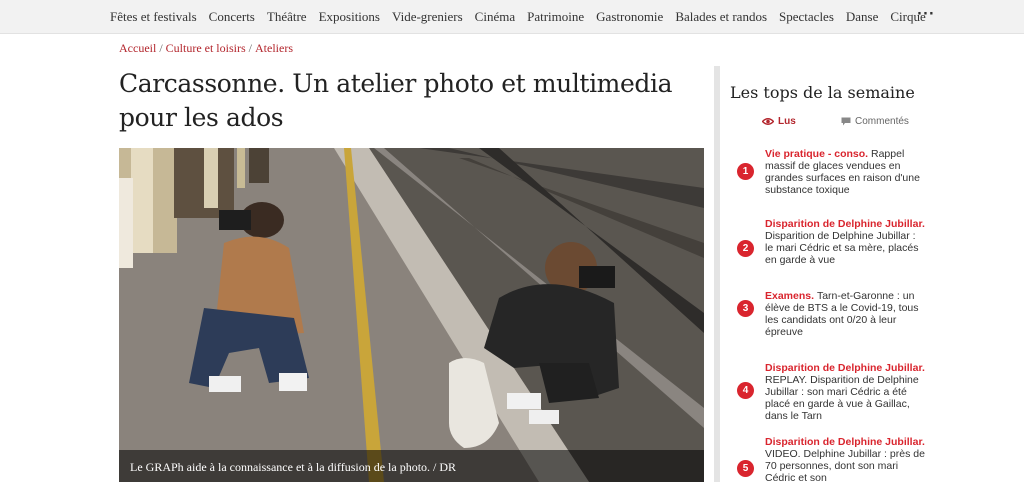 This screenshot has height=496, width=1024. Describe the element at coordinates (745, 390) in the screenshot. I see `rank-badge: 4` at that location.